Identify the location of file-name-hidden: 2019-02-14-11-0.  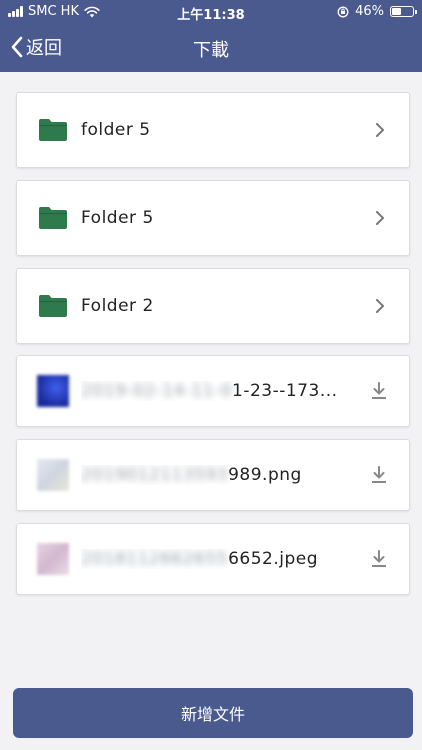
(157, 391).